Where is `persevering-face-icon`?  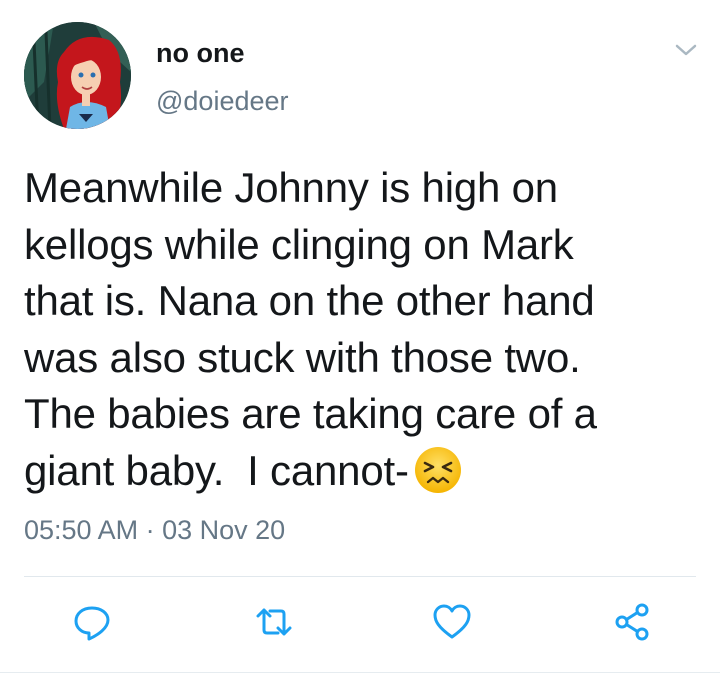 persevering-face-icon is located at coordinates (437, 469).